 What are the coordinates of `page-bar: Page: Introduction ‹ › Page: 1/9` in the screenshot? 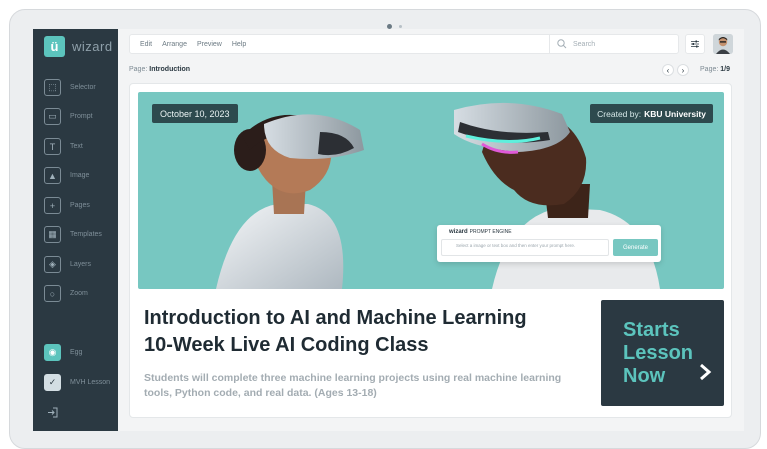 It's located at (431, 71).